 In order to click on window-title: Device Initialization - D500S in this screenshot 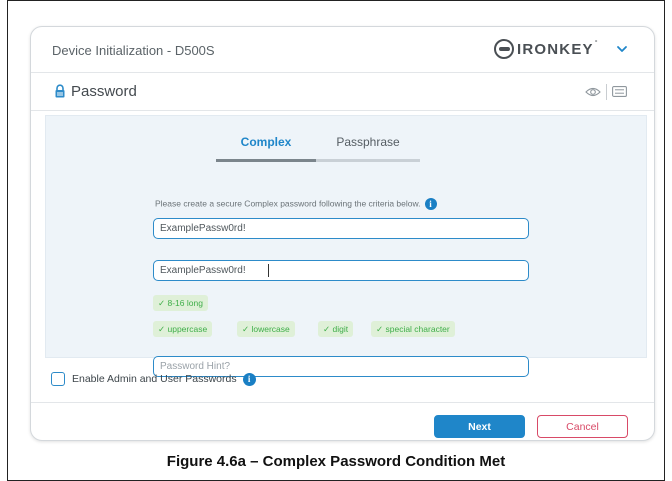, I will do `click(133, 50)`.